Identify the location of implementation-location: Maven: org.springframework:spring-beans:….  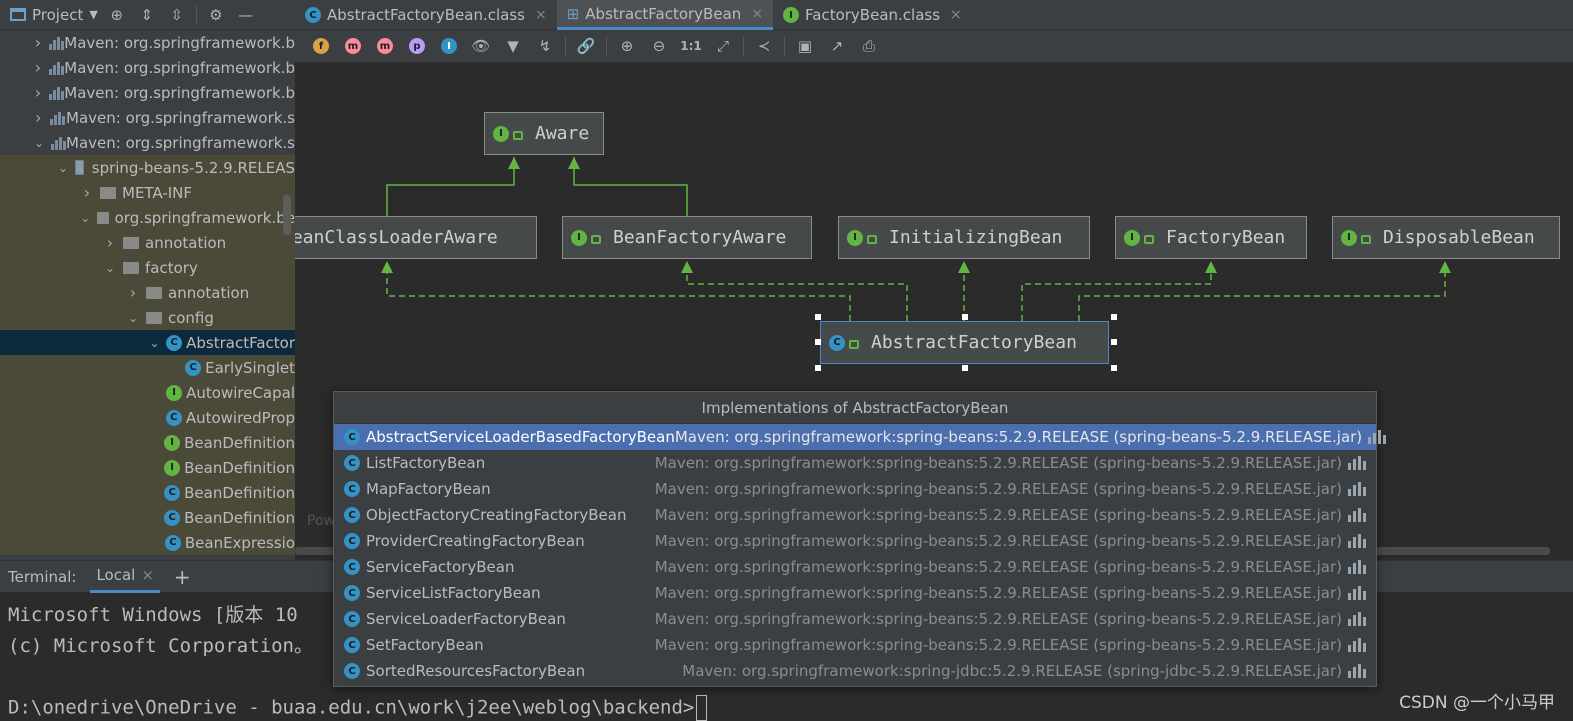
(1018, 437).